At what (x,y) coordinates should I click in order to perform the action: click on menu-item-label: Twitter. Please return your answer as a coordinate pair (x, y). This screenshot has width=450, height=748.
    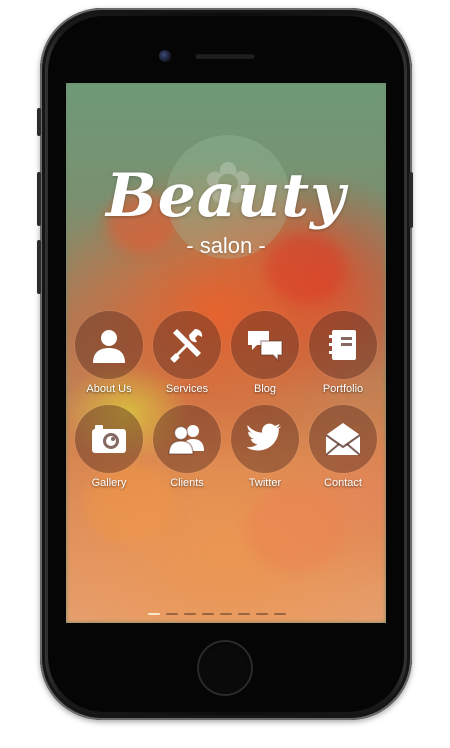
    Looking at the image, I should click on (265, 483).